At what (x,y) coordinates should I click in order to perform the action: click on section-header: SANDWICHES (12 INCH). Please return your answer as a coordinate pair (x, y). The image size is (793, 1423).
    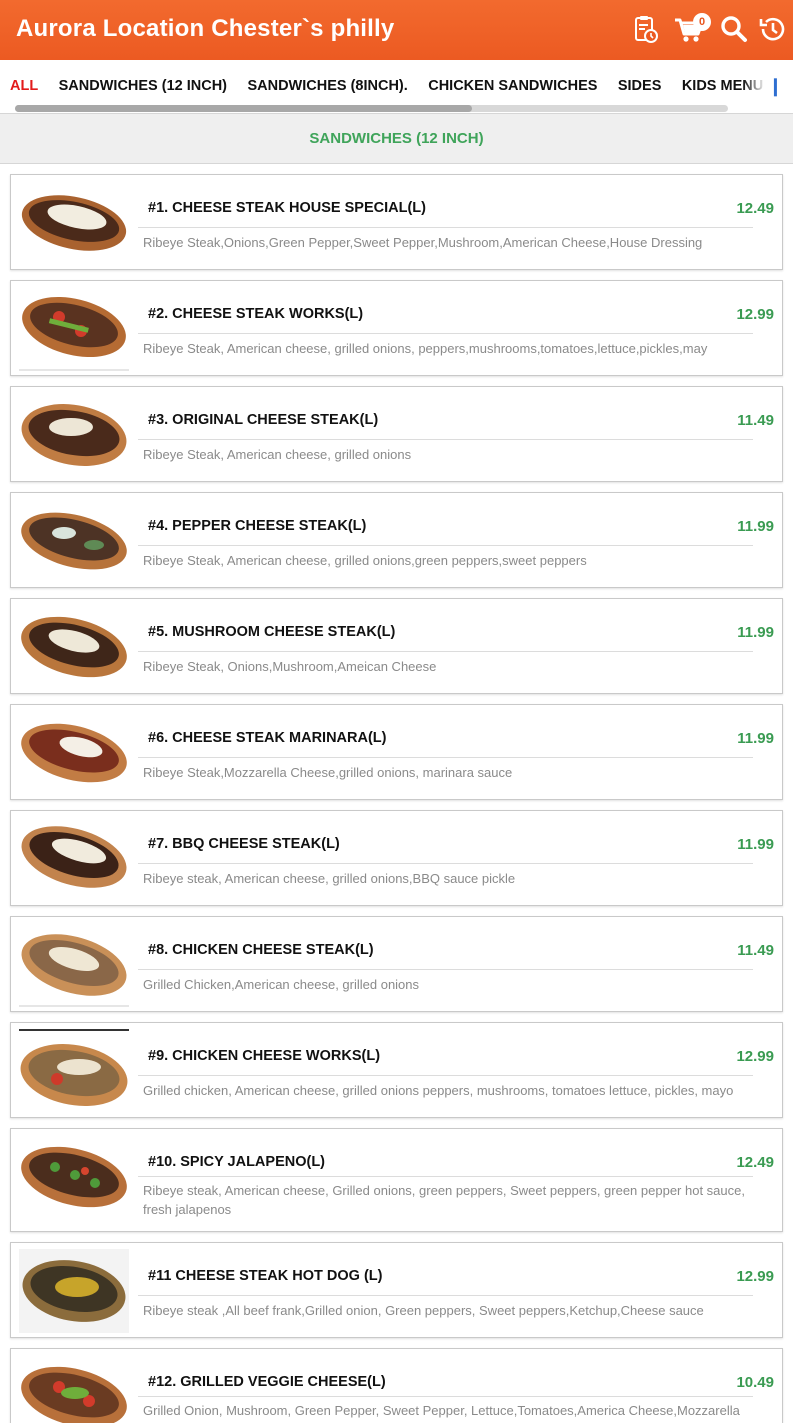
    Looking at the image, I should click on (396, 138).